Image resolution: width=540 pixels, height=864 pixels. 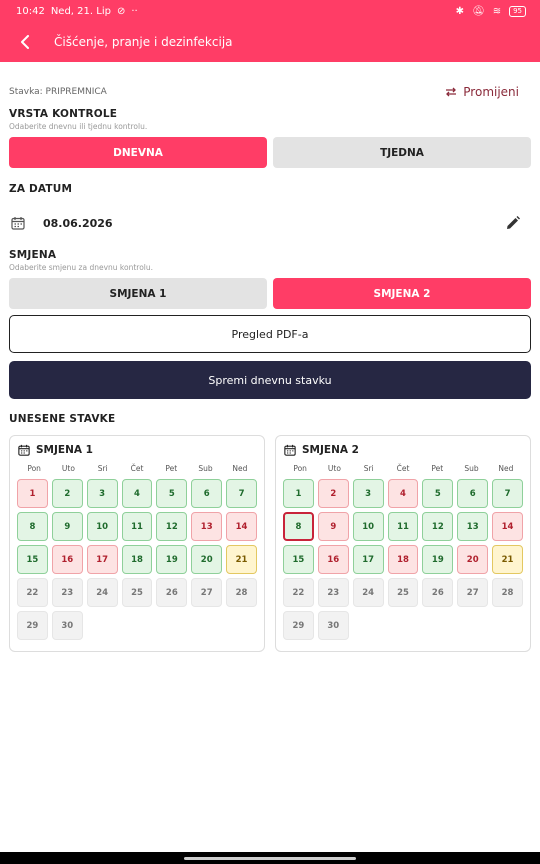 I want to click on status-date: Ned, 21. Lip, so click(x=80, y=11).